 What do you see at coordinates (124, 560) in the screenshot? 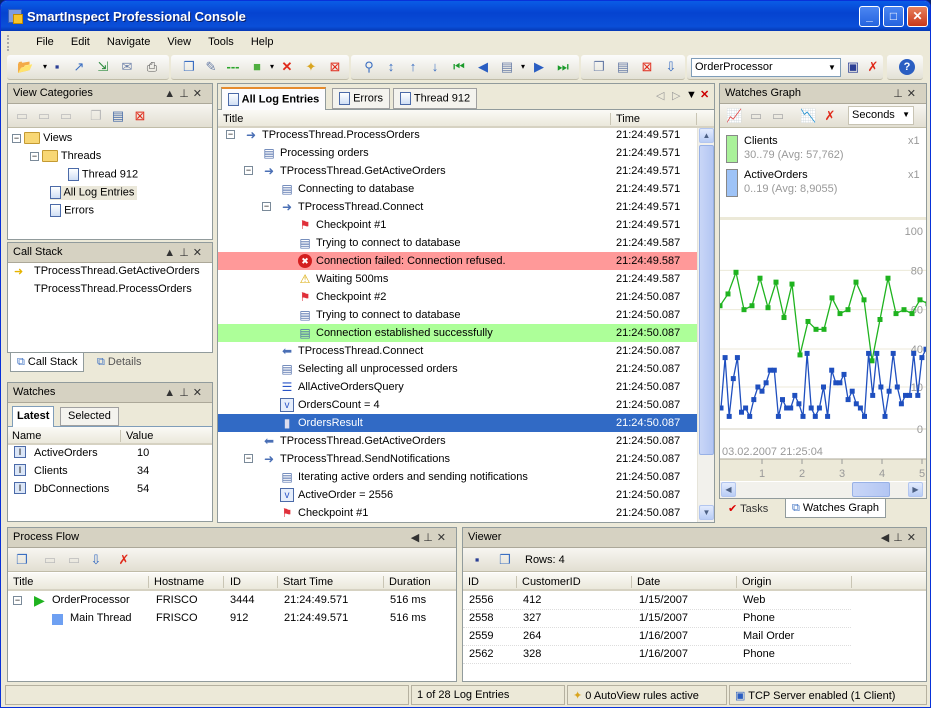
I see `clear-icon: ✗` at bounding box center [124, 560].